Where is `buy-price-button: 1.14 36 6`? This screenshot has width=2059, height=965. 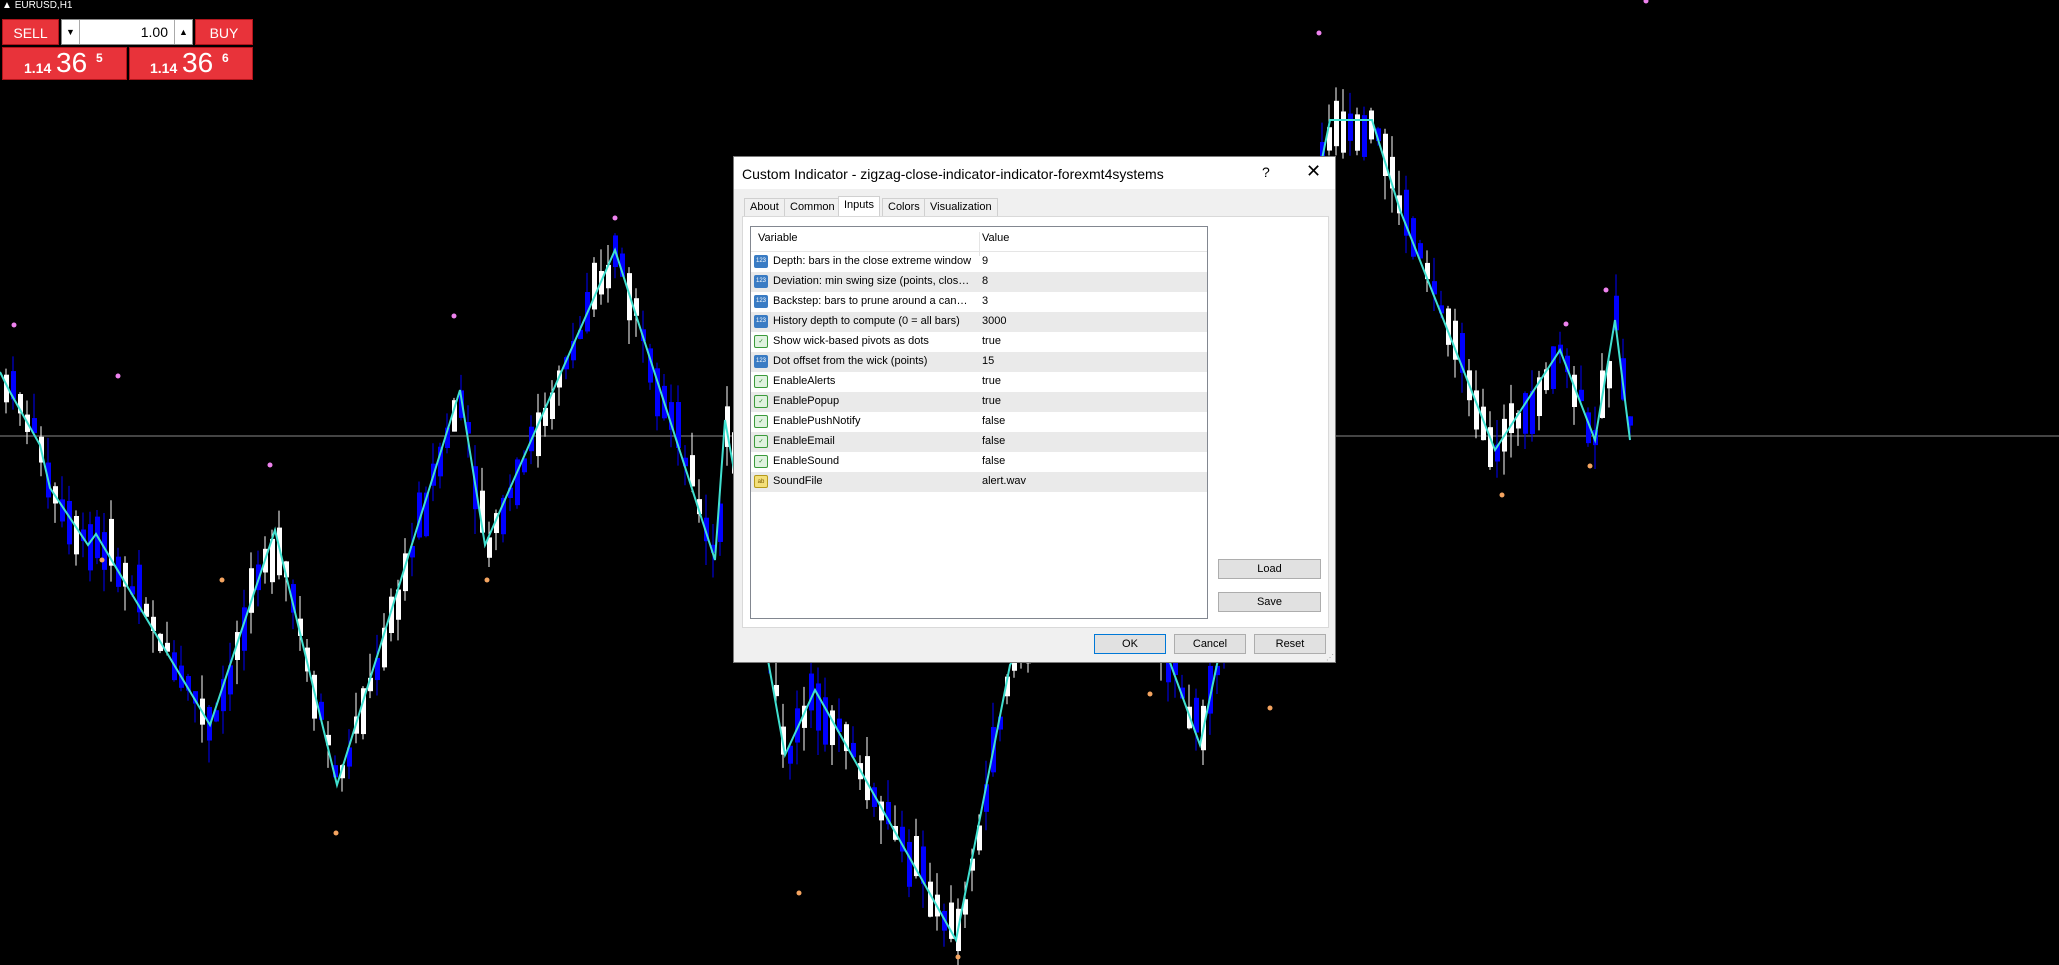
buy-price-button: 1.14 36 6 is located at coordinates (191, 63).